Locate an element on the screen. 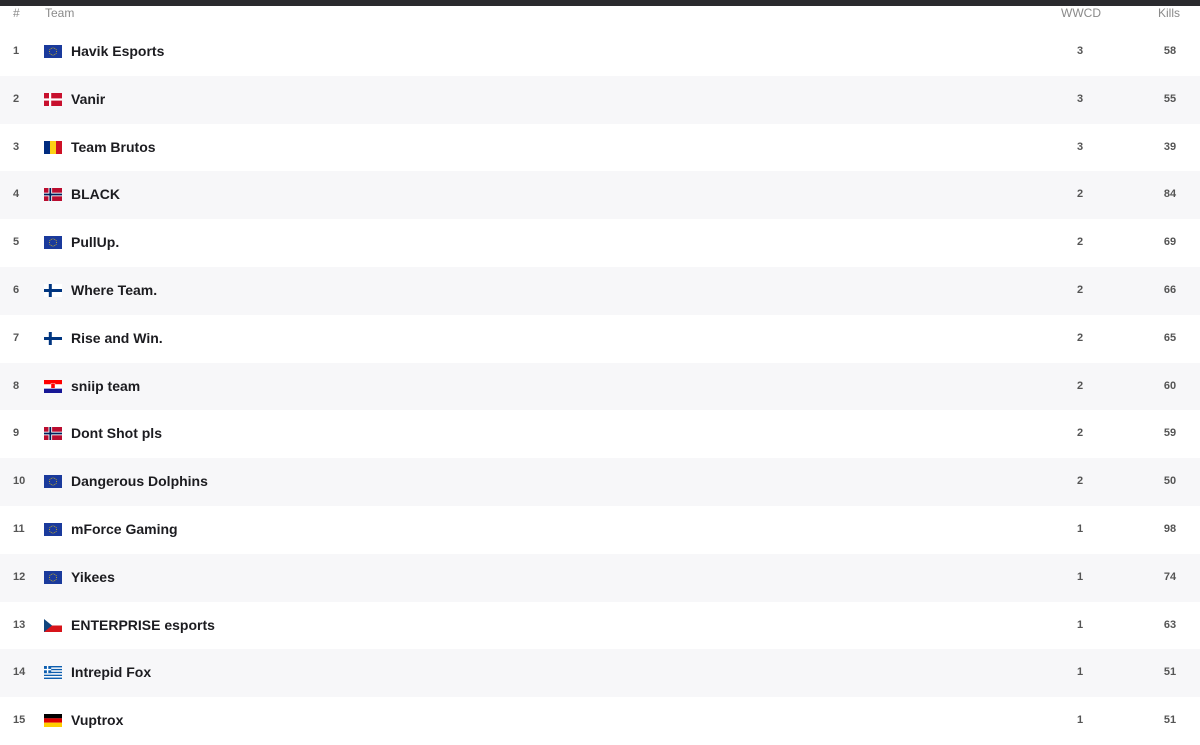  rank-cell: 7 is located at coordinates (16, 337).